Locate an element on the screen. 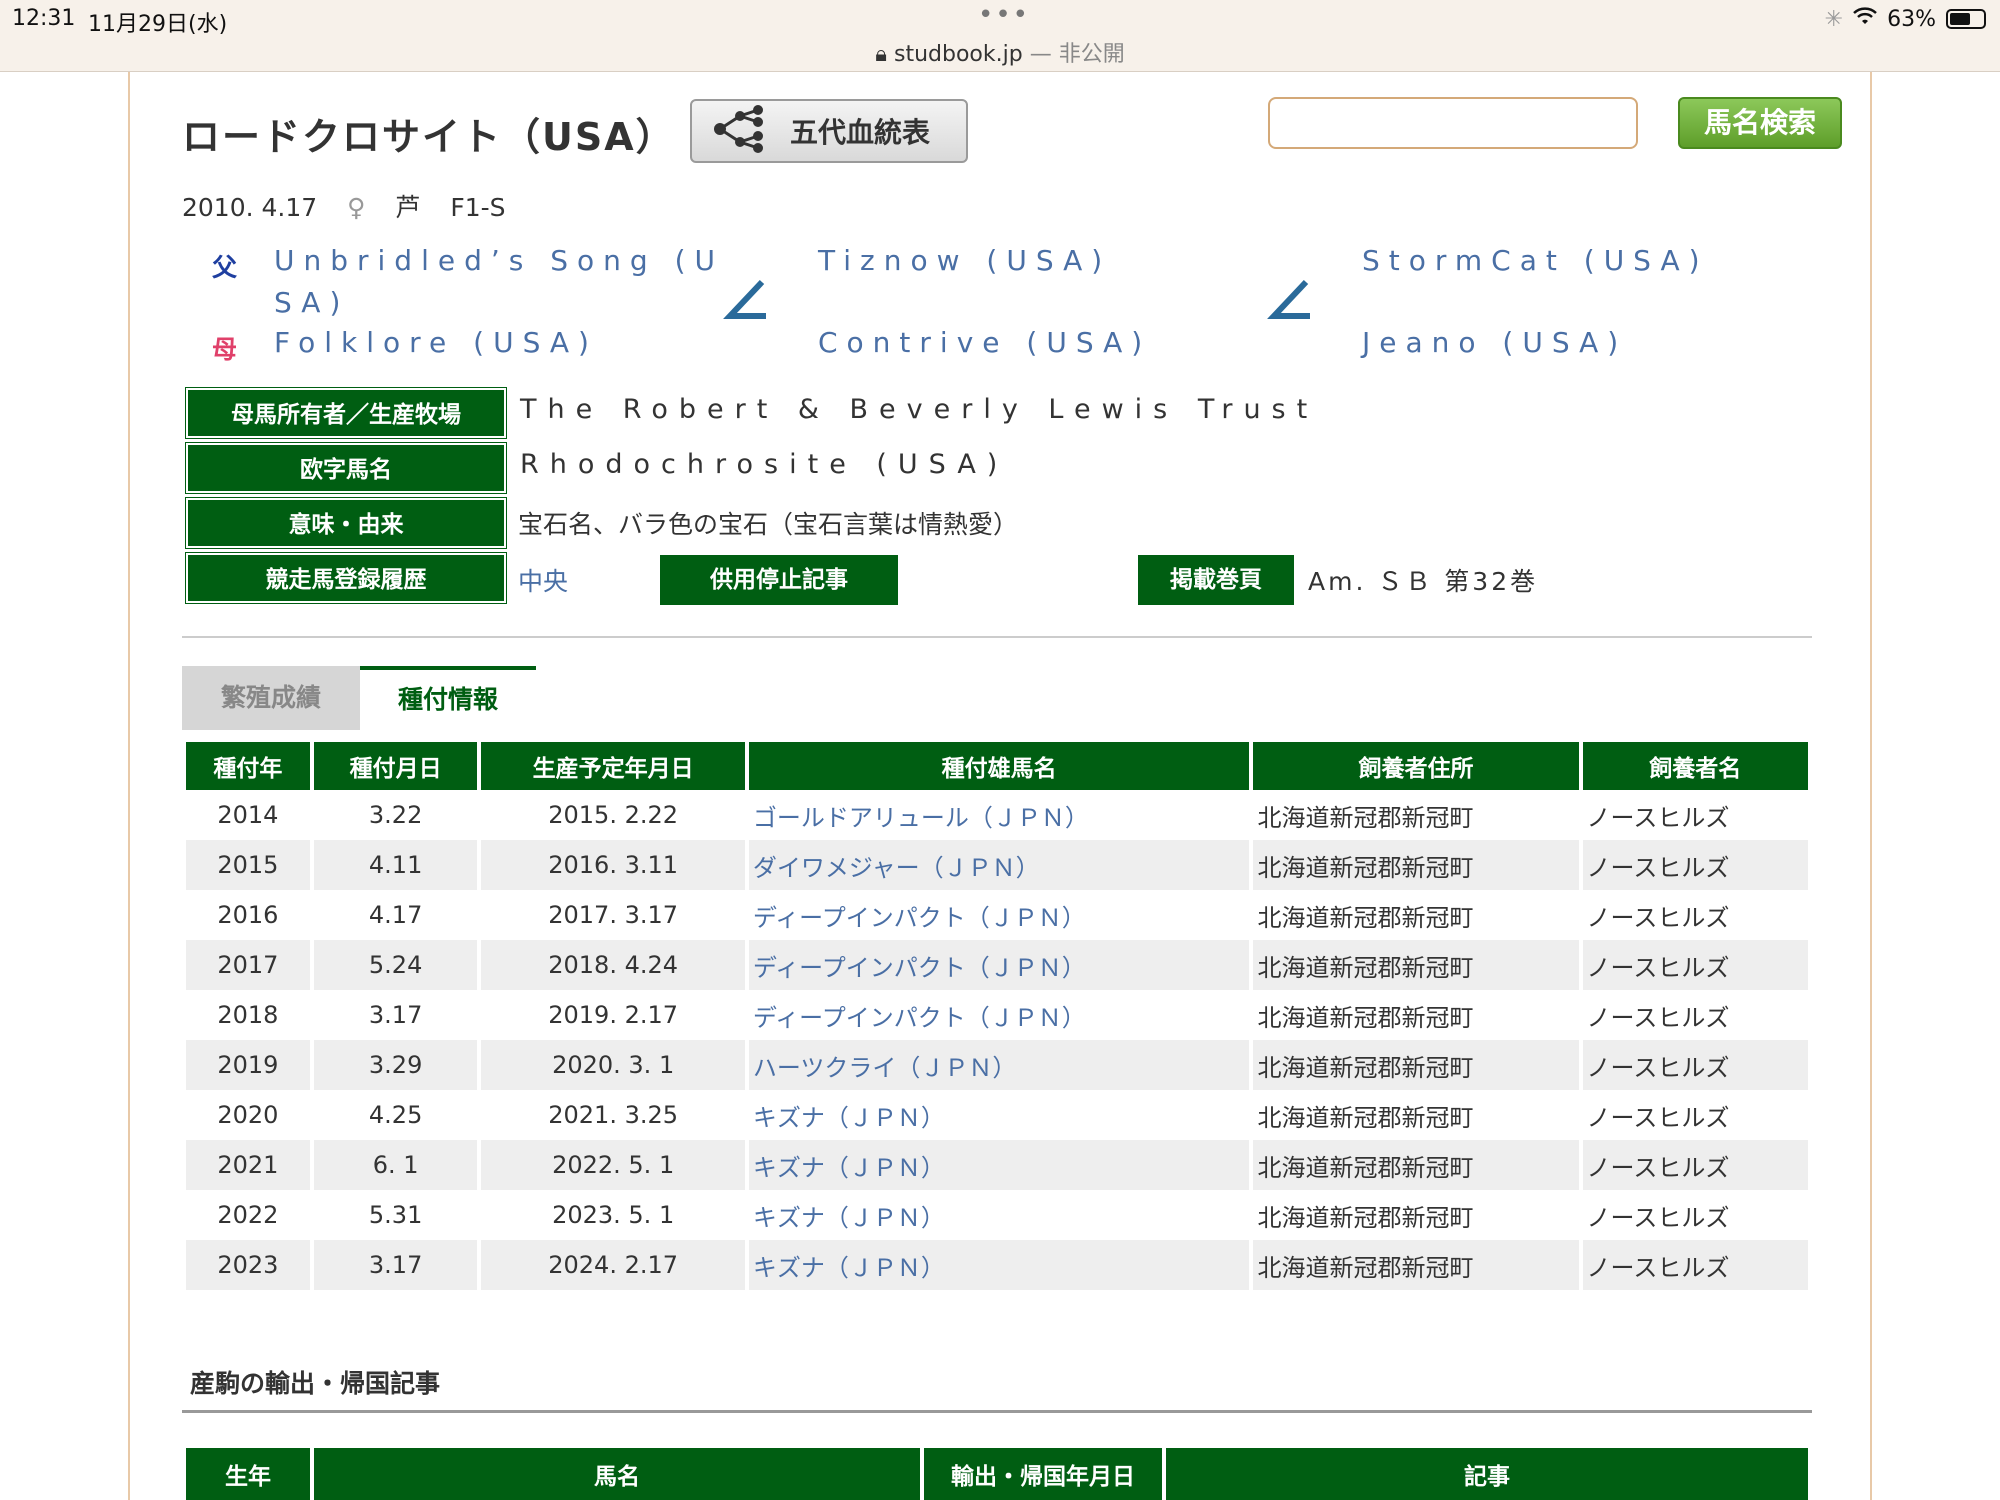 The image size is (2000, 1500). birth-date: 2010. 4.17 is located at coordinates (250, 207).